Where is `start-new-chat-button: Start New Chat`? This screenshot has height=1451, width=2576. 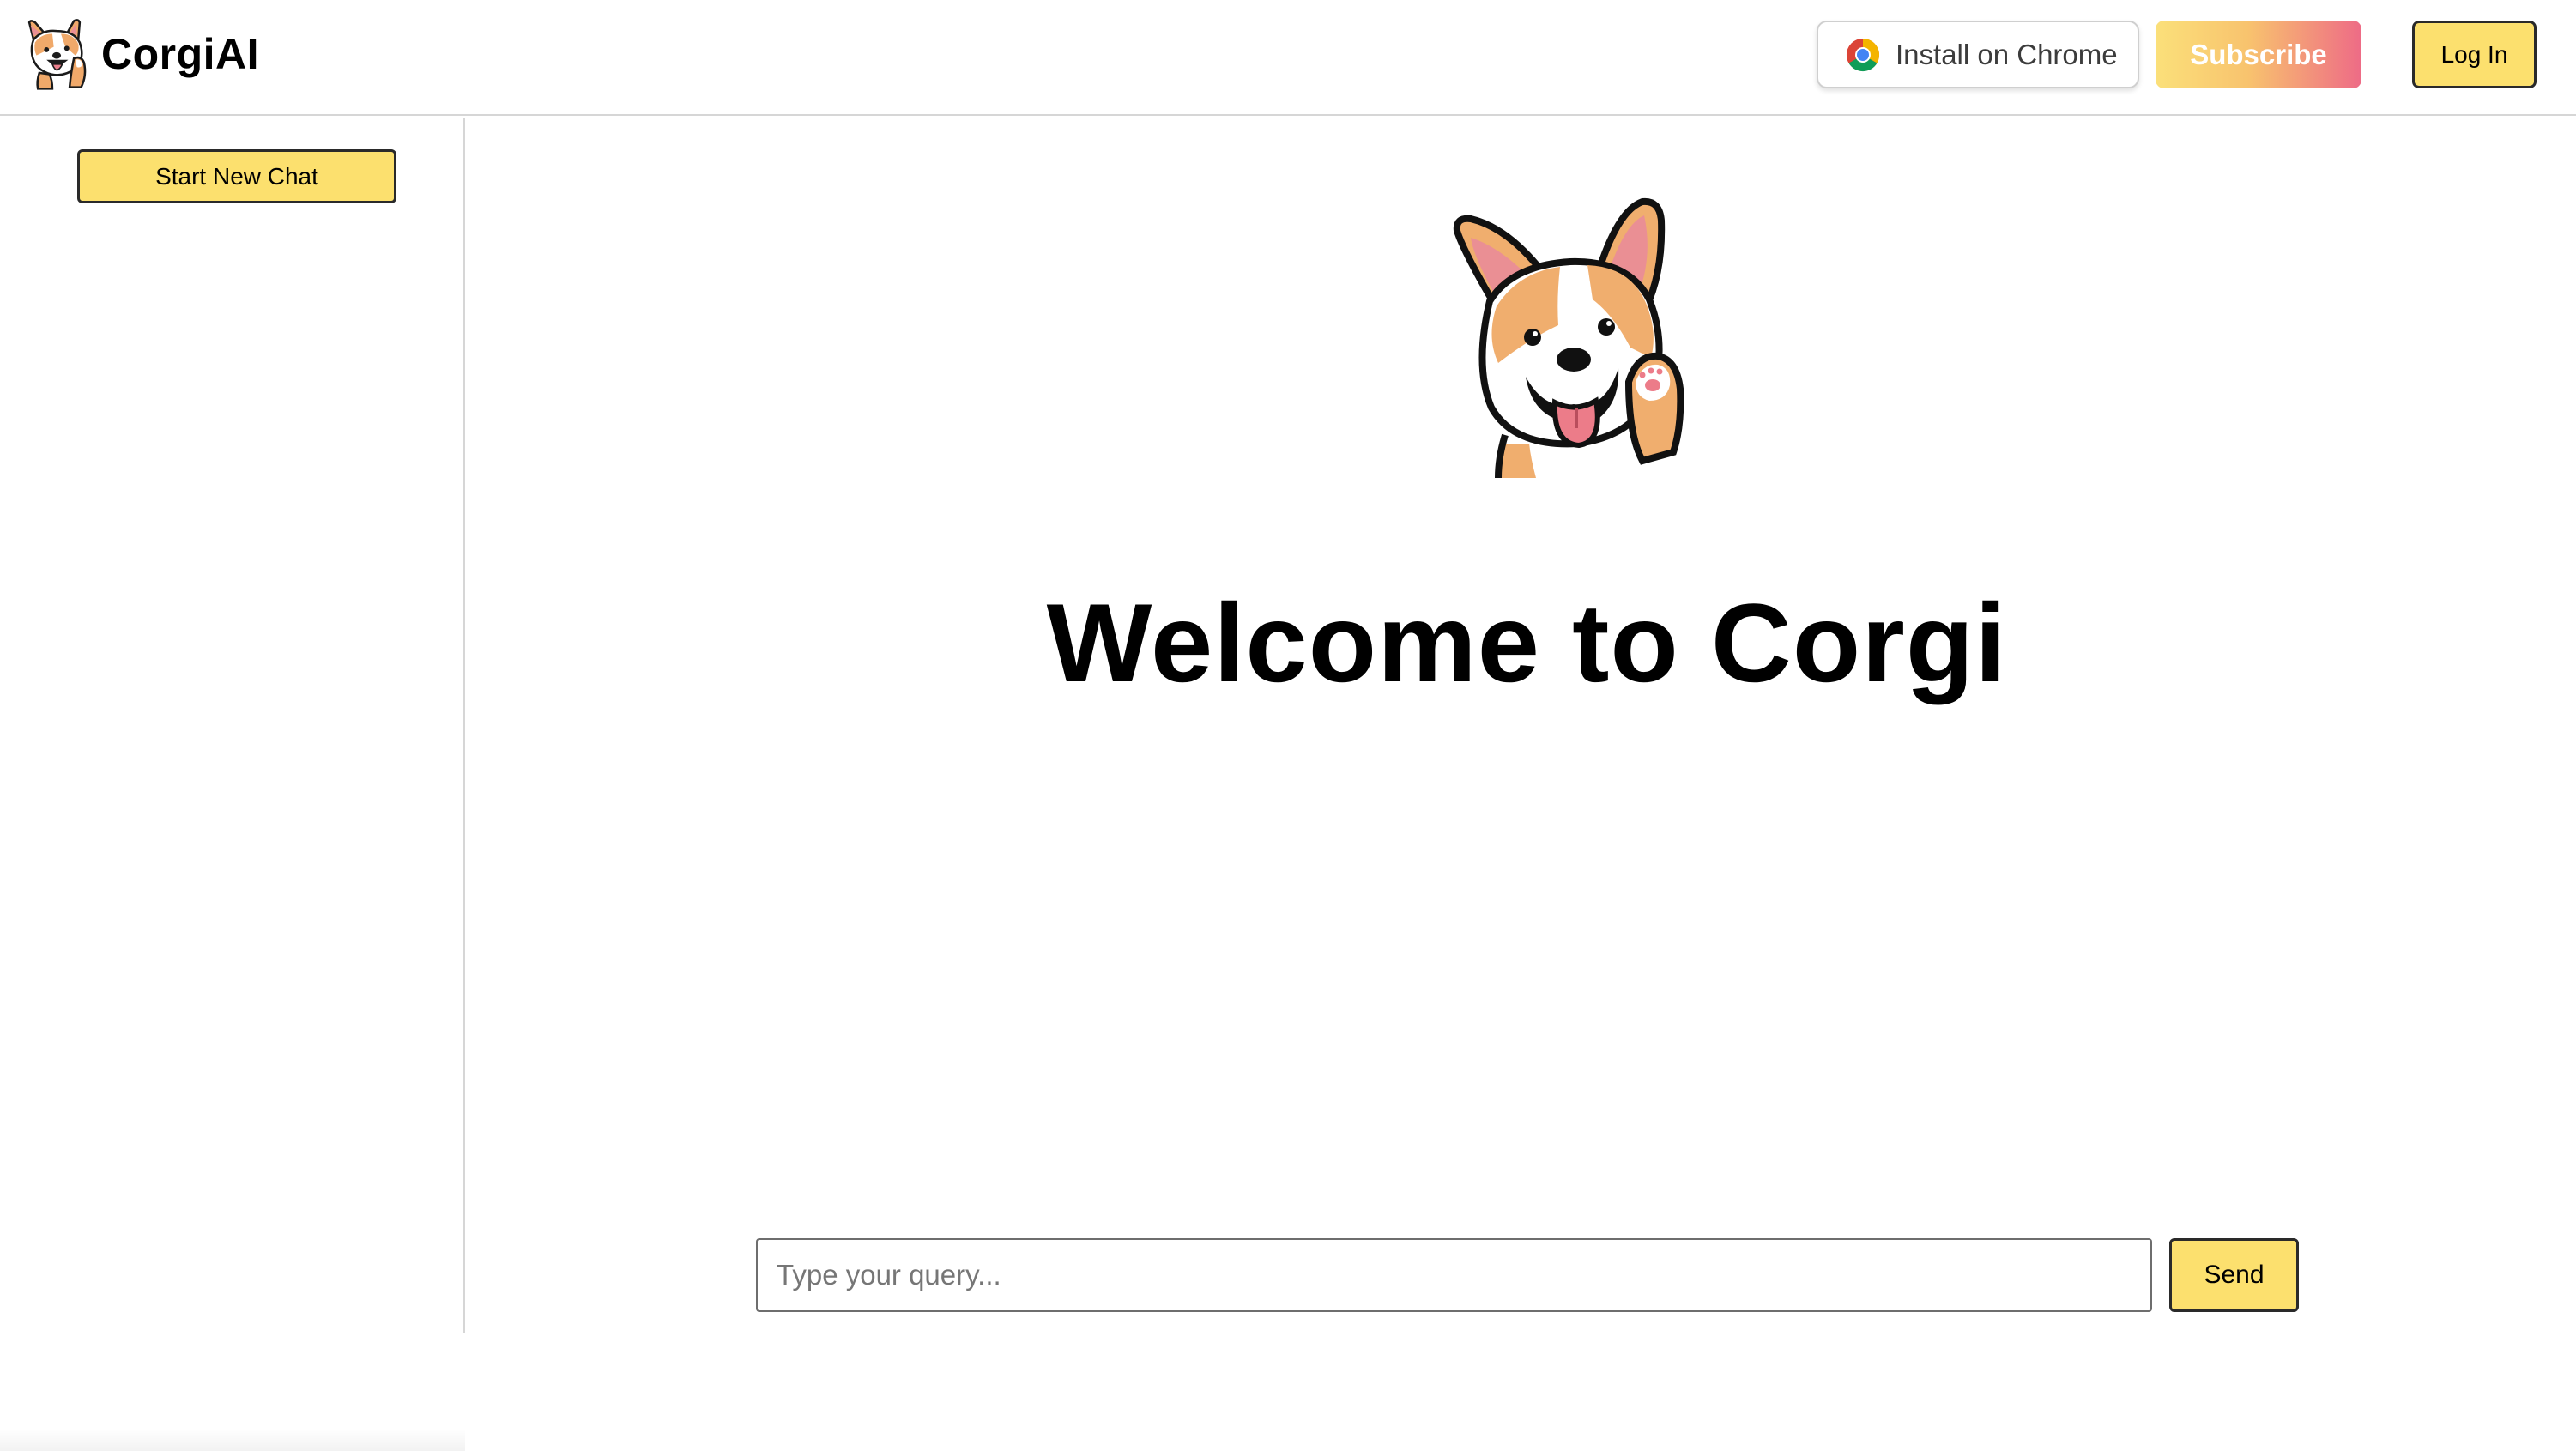
start-new-chat-button: Start New Chat is located at coordinates (237, 176).